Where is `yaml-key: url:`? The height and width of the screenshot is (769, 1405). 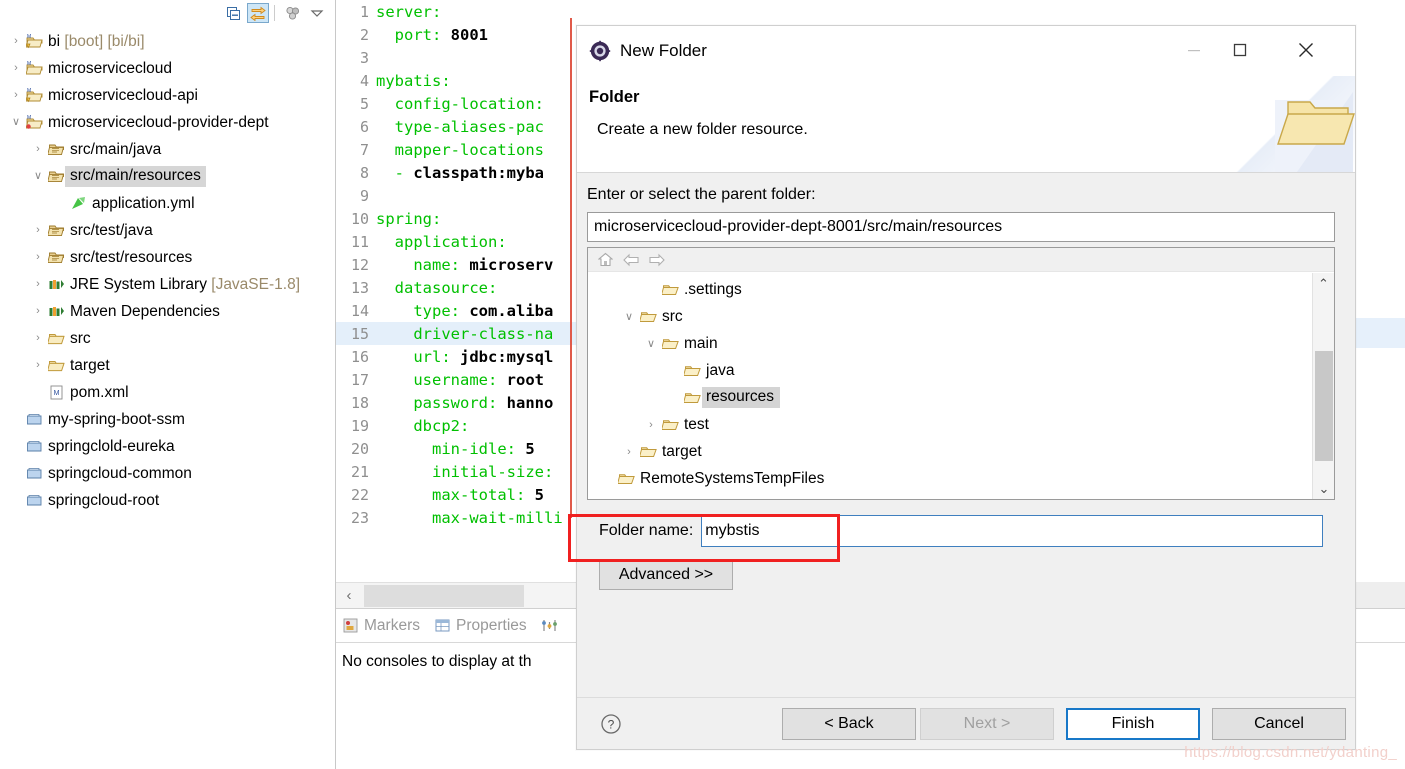 yaml-key: url: is located at coordinates (432, 356).